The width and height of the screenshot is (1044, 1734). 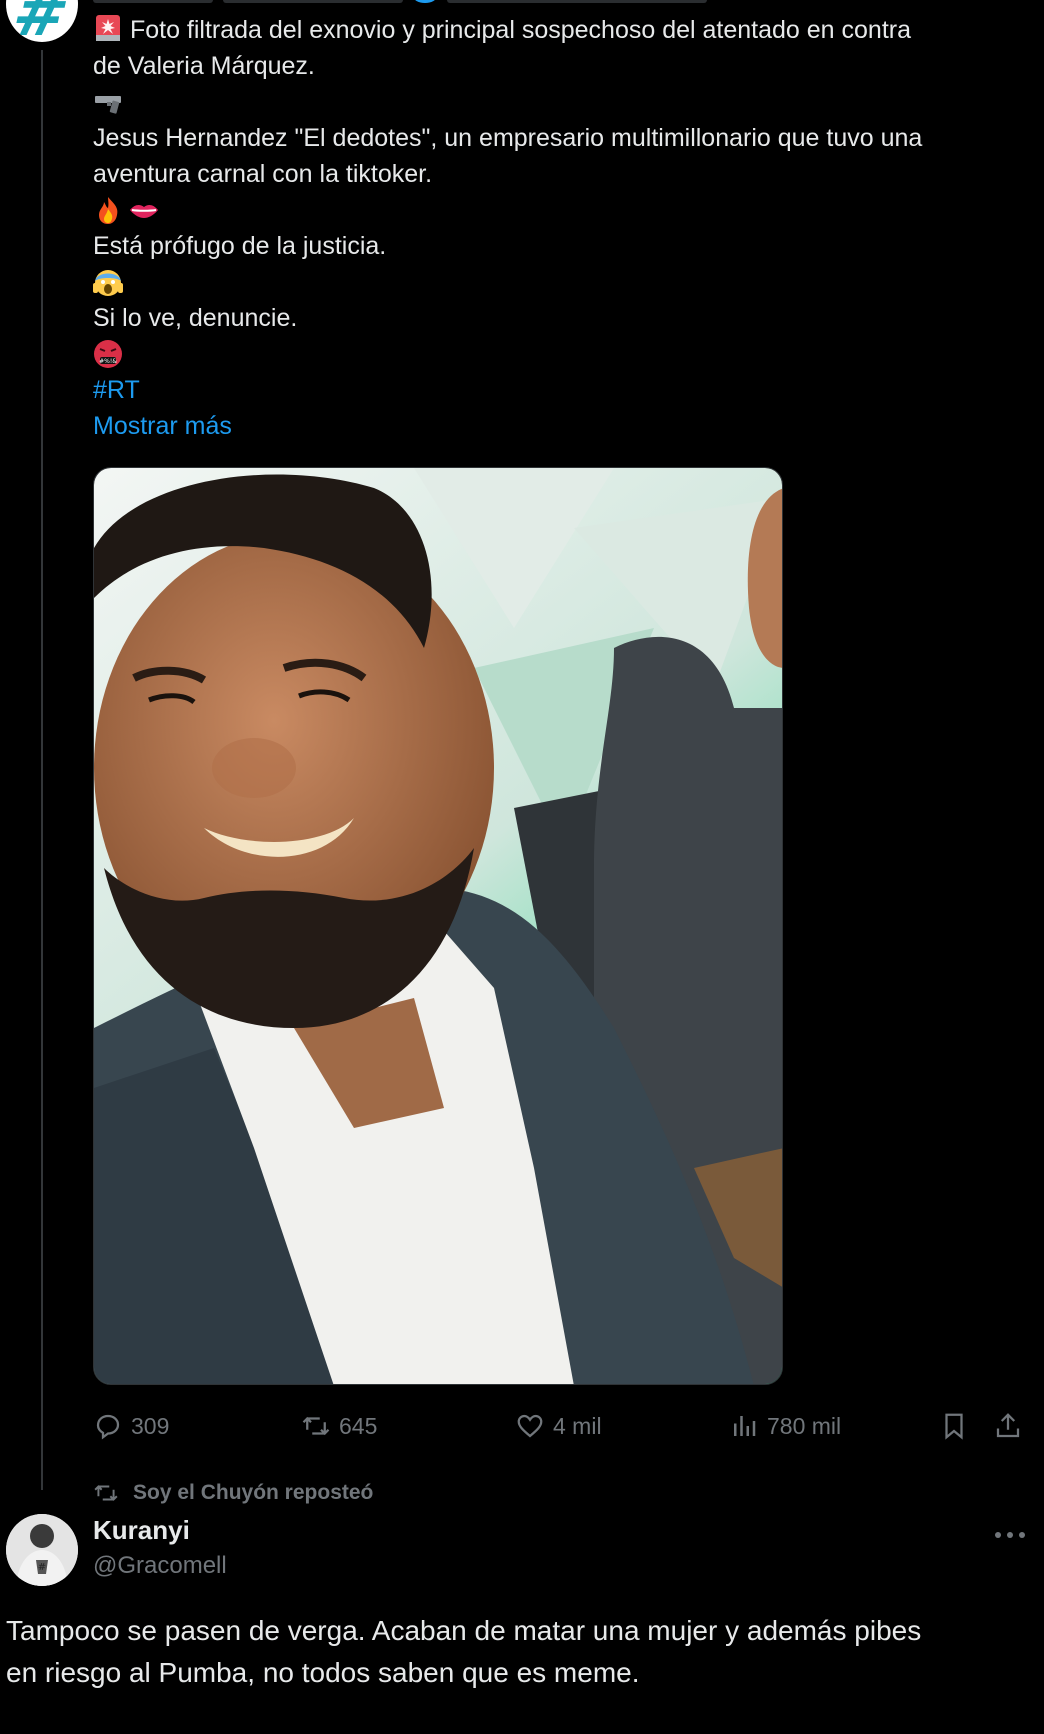 I want to click on post-line-4: aventura carnal con la tiktoker., so click(x=263, y=174).